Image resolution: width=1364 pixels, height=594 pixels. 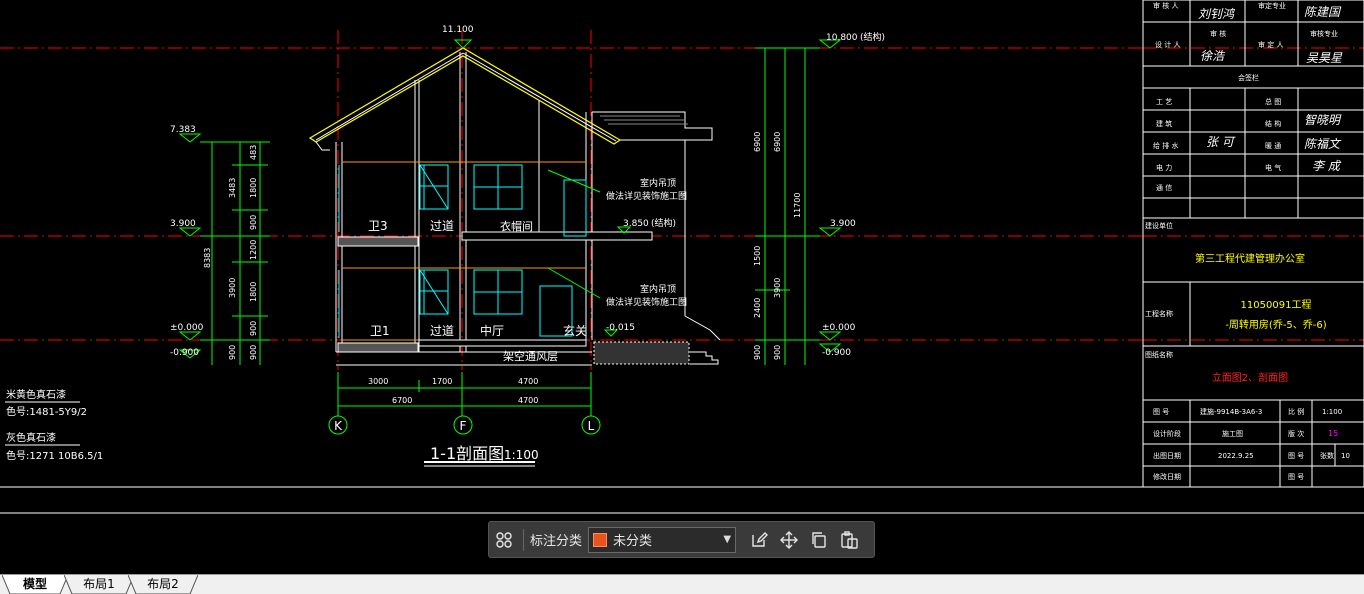 I want to click on elev-left-top: 7.383, so click(x=183, y=130).